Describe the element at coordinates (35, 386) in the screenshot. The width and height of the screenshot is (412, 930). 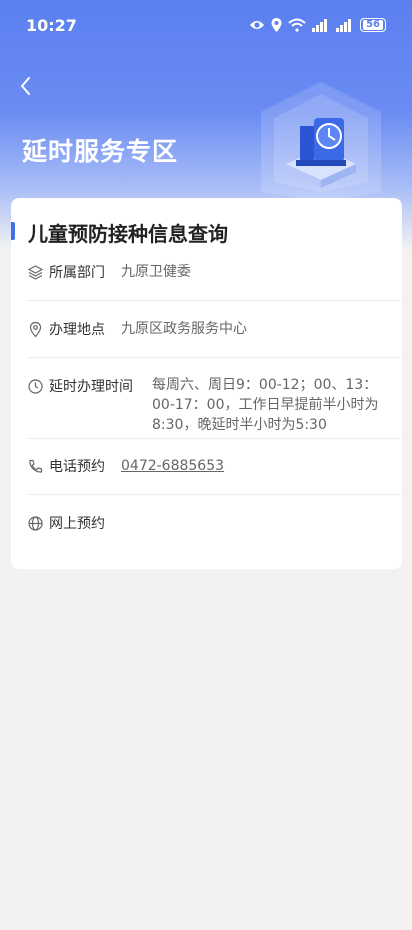
I see `clock-icon` at that location.